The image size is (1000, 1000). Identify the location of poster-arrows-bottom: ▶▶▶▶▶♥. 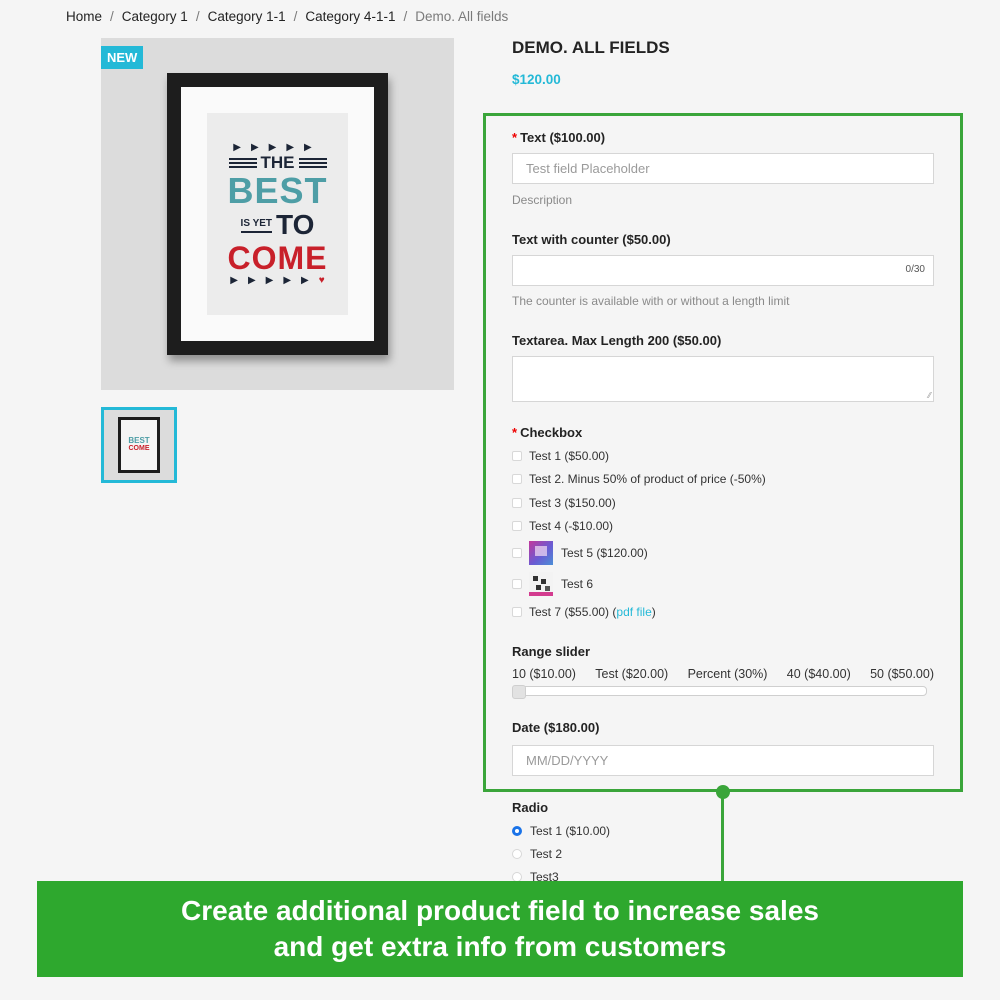
(277, 280).